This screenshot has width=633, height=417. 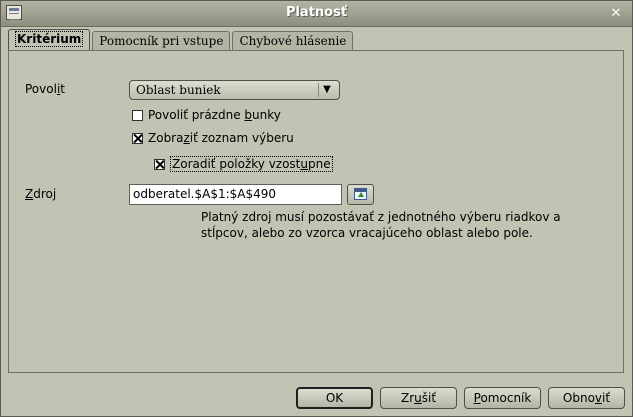 What do you see at coordinates (418, 398) in the screenshot?
I see `cancel-button: Zrušiť` at bounding box center [418, 398].